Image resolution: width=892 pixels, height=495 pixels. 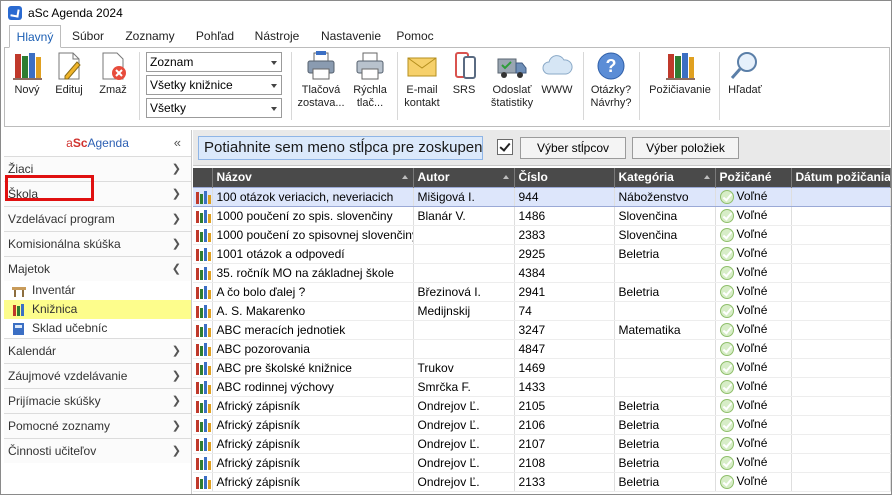 I want to click on www-button: WWW, so click(x=557, y=73).